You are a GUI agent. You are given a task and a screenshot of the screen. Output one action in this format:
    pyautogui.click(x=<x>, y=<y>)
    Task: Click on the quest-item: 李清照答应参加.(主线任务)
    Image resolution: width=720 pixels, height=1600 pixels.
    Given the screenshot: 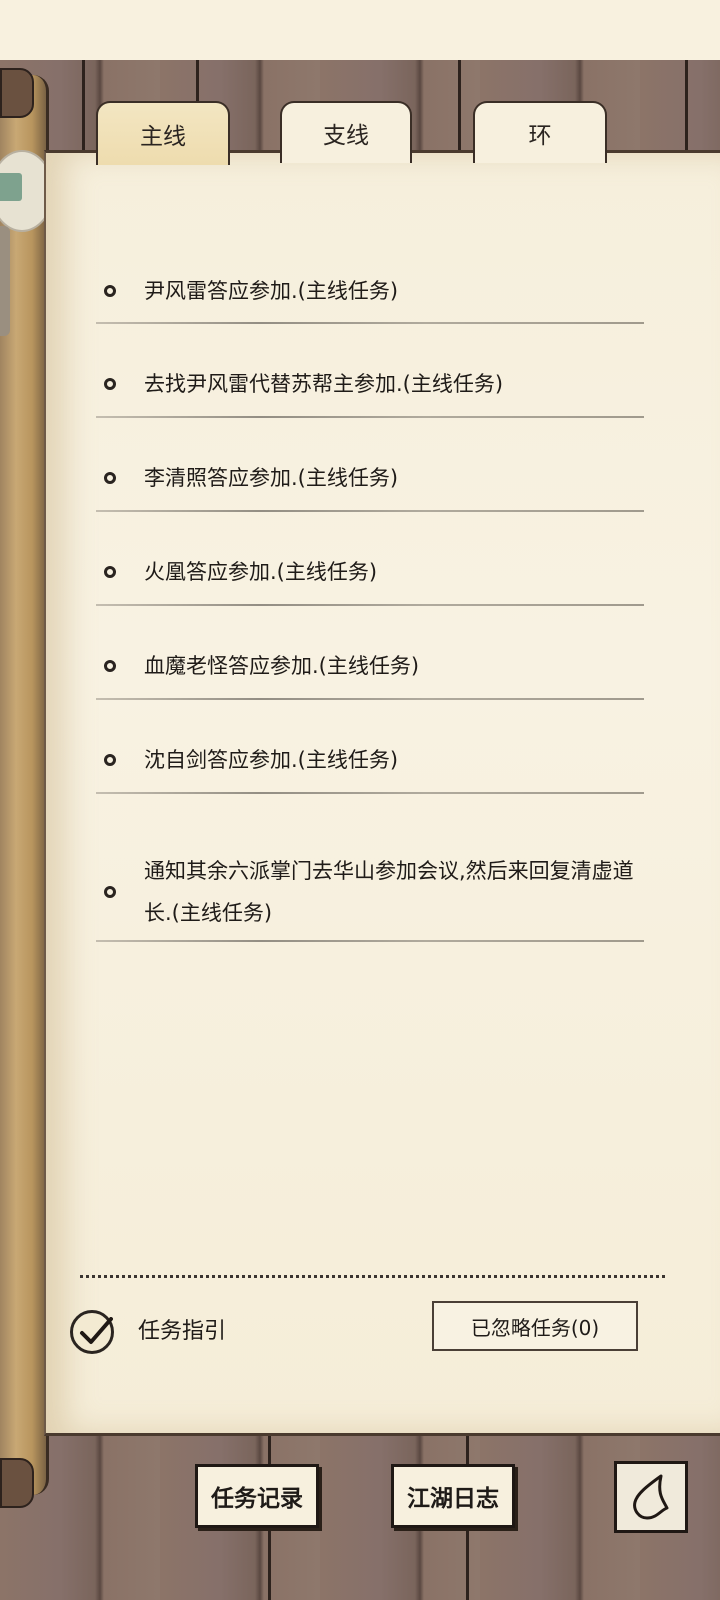 What is the action you would take?
    pyautogui.click(x=370, y=478)
    